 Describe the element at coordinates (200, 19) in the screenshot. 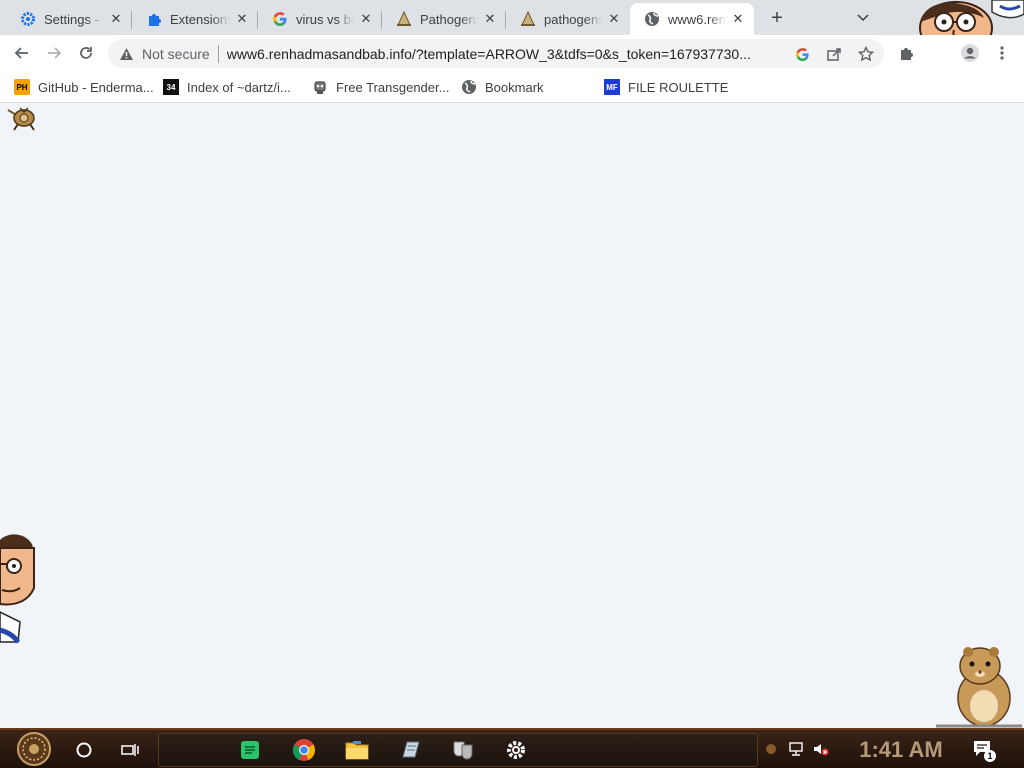

I see `tab-title: Extensions` at that location.